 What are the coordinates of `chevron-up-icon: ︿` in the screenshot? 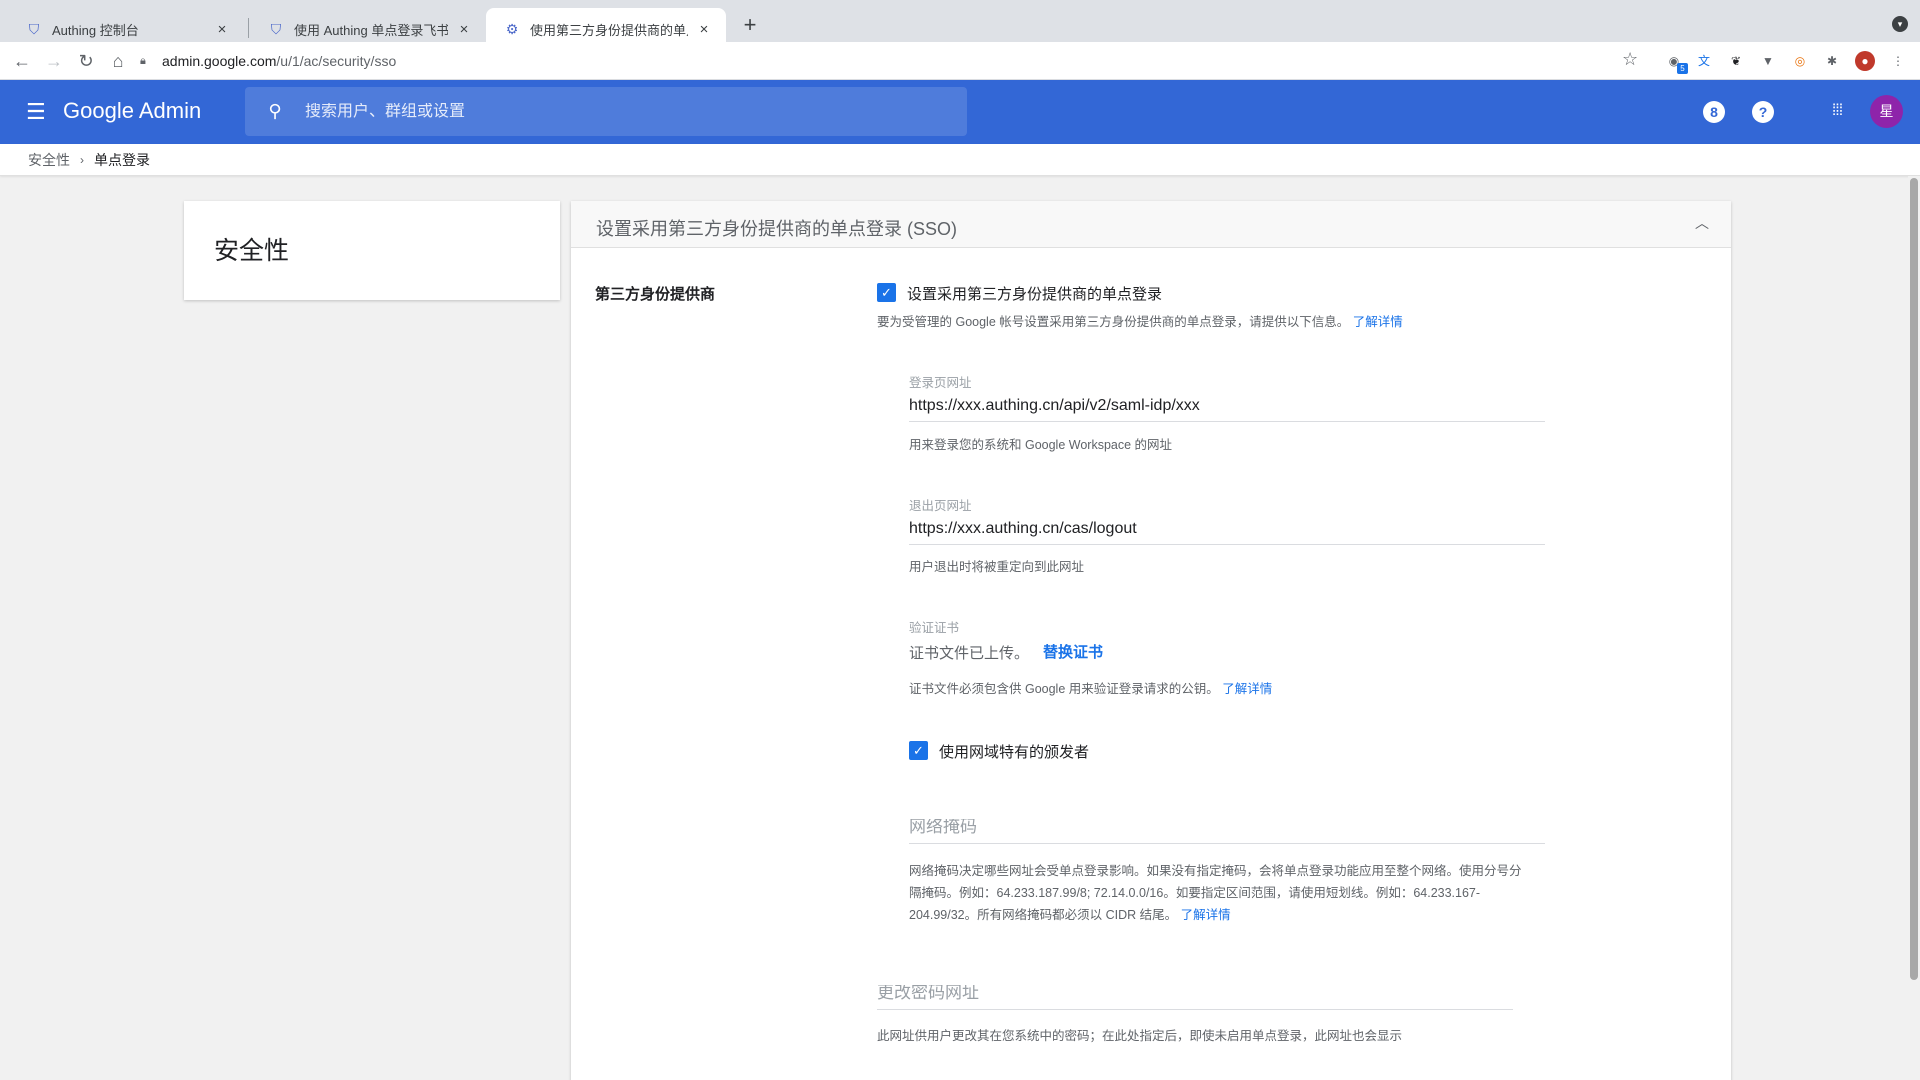 It's located at (1702, 223).